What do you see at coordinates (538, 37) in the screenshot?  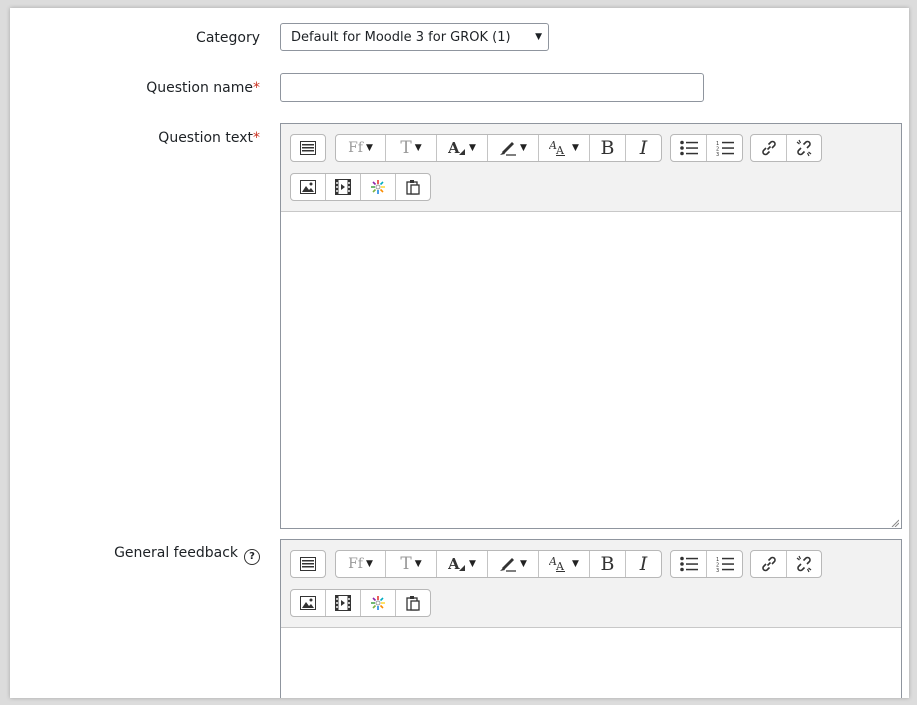 I see `chevron-down-icon: ▼` at bounding box center [538, 37].